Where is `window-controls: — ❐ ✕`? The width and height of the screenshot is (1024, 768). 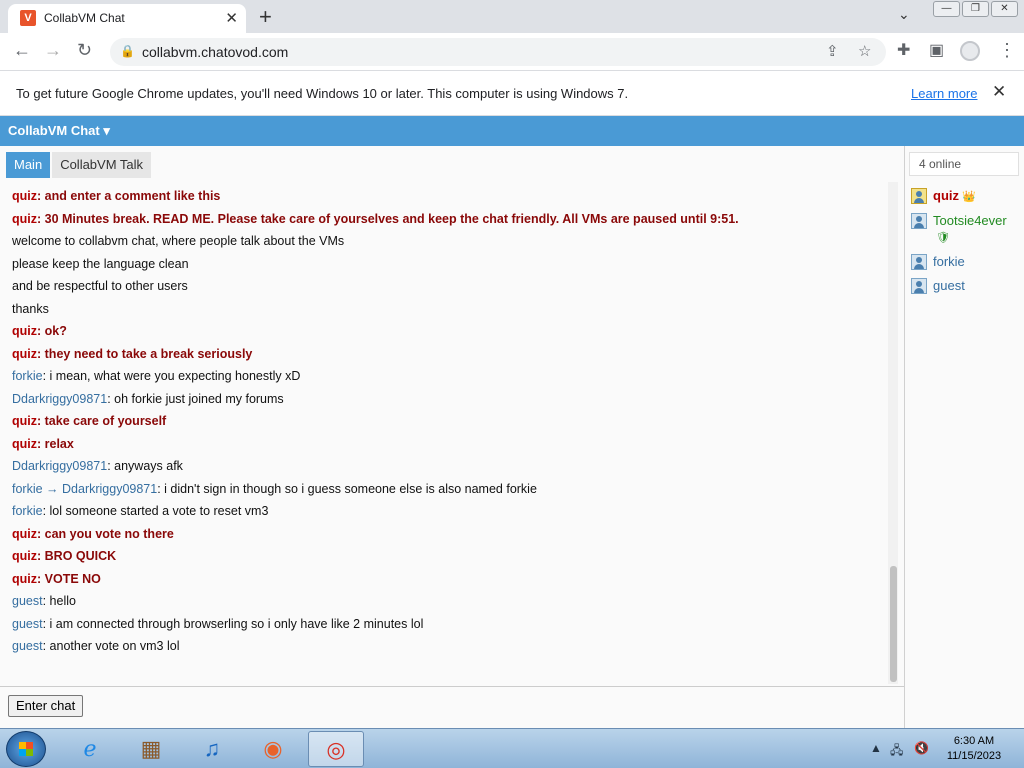 window-controls: — ❐ ✕ is located at coordinates (974, 9).